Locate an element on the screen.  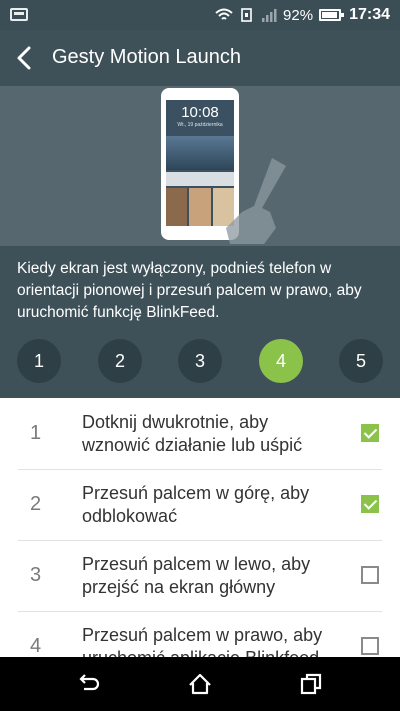
screenshot-icon is located at coordinates (19, 14).